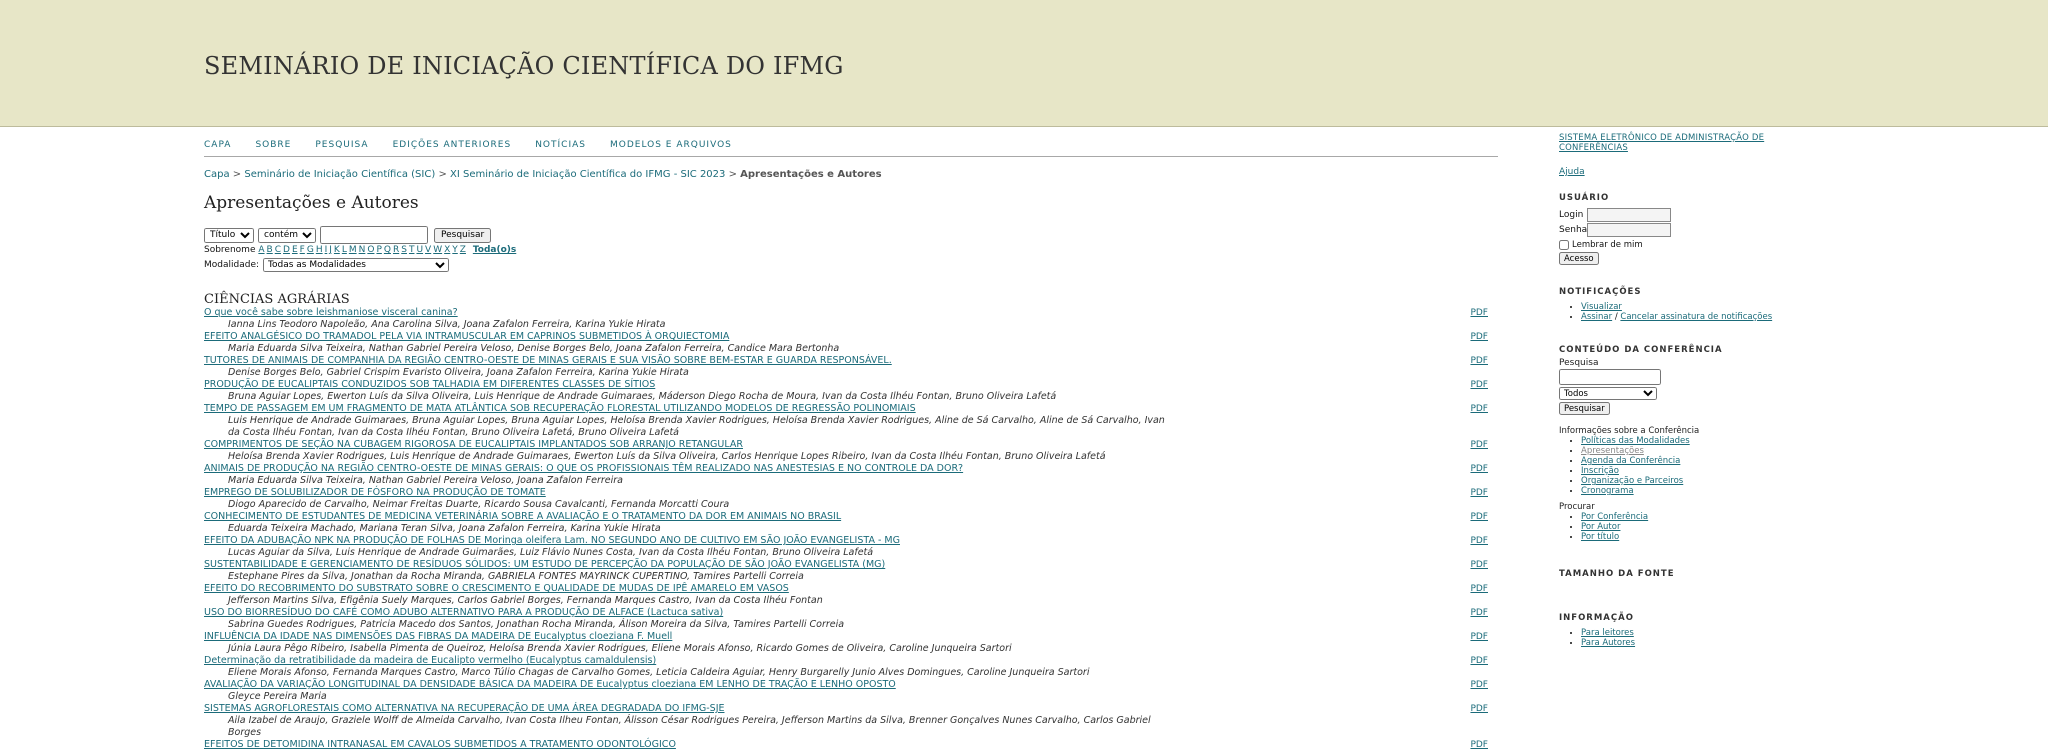  I want to click on letter-link-e: E, so click(295, 250).